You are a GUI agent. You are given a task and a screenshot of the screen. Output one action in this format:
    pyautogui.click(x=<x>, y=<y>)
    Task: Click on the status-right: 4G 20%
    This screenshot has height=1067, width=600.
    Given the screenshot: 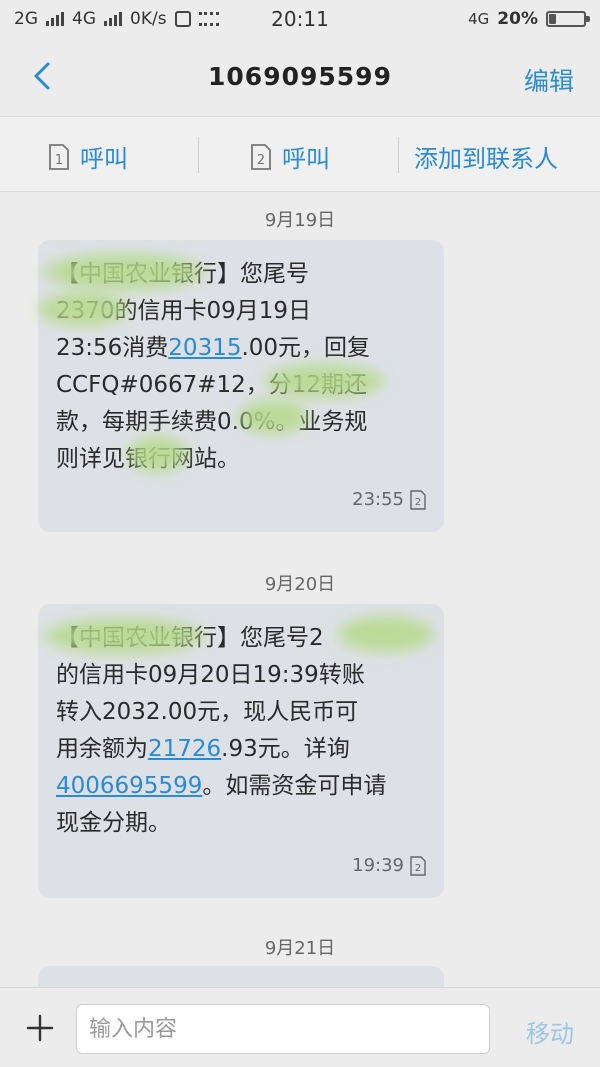 What is the action you would take?
    pyautogui.click(x=529, y=19)
    